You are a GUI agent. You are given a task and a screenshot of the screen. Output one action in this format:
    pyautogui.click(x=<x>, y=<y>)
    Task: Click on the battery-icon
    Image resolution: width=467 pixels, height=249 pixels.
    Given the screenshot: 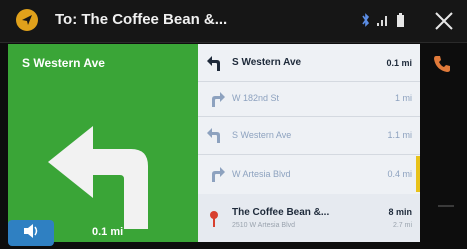 What is the action you would take?
    pyautogui.click(x=400, y=22)
    